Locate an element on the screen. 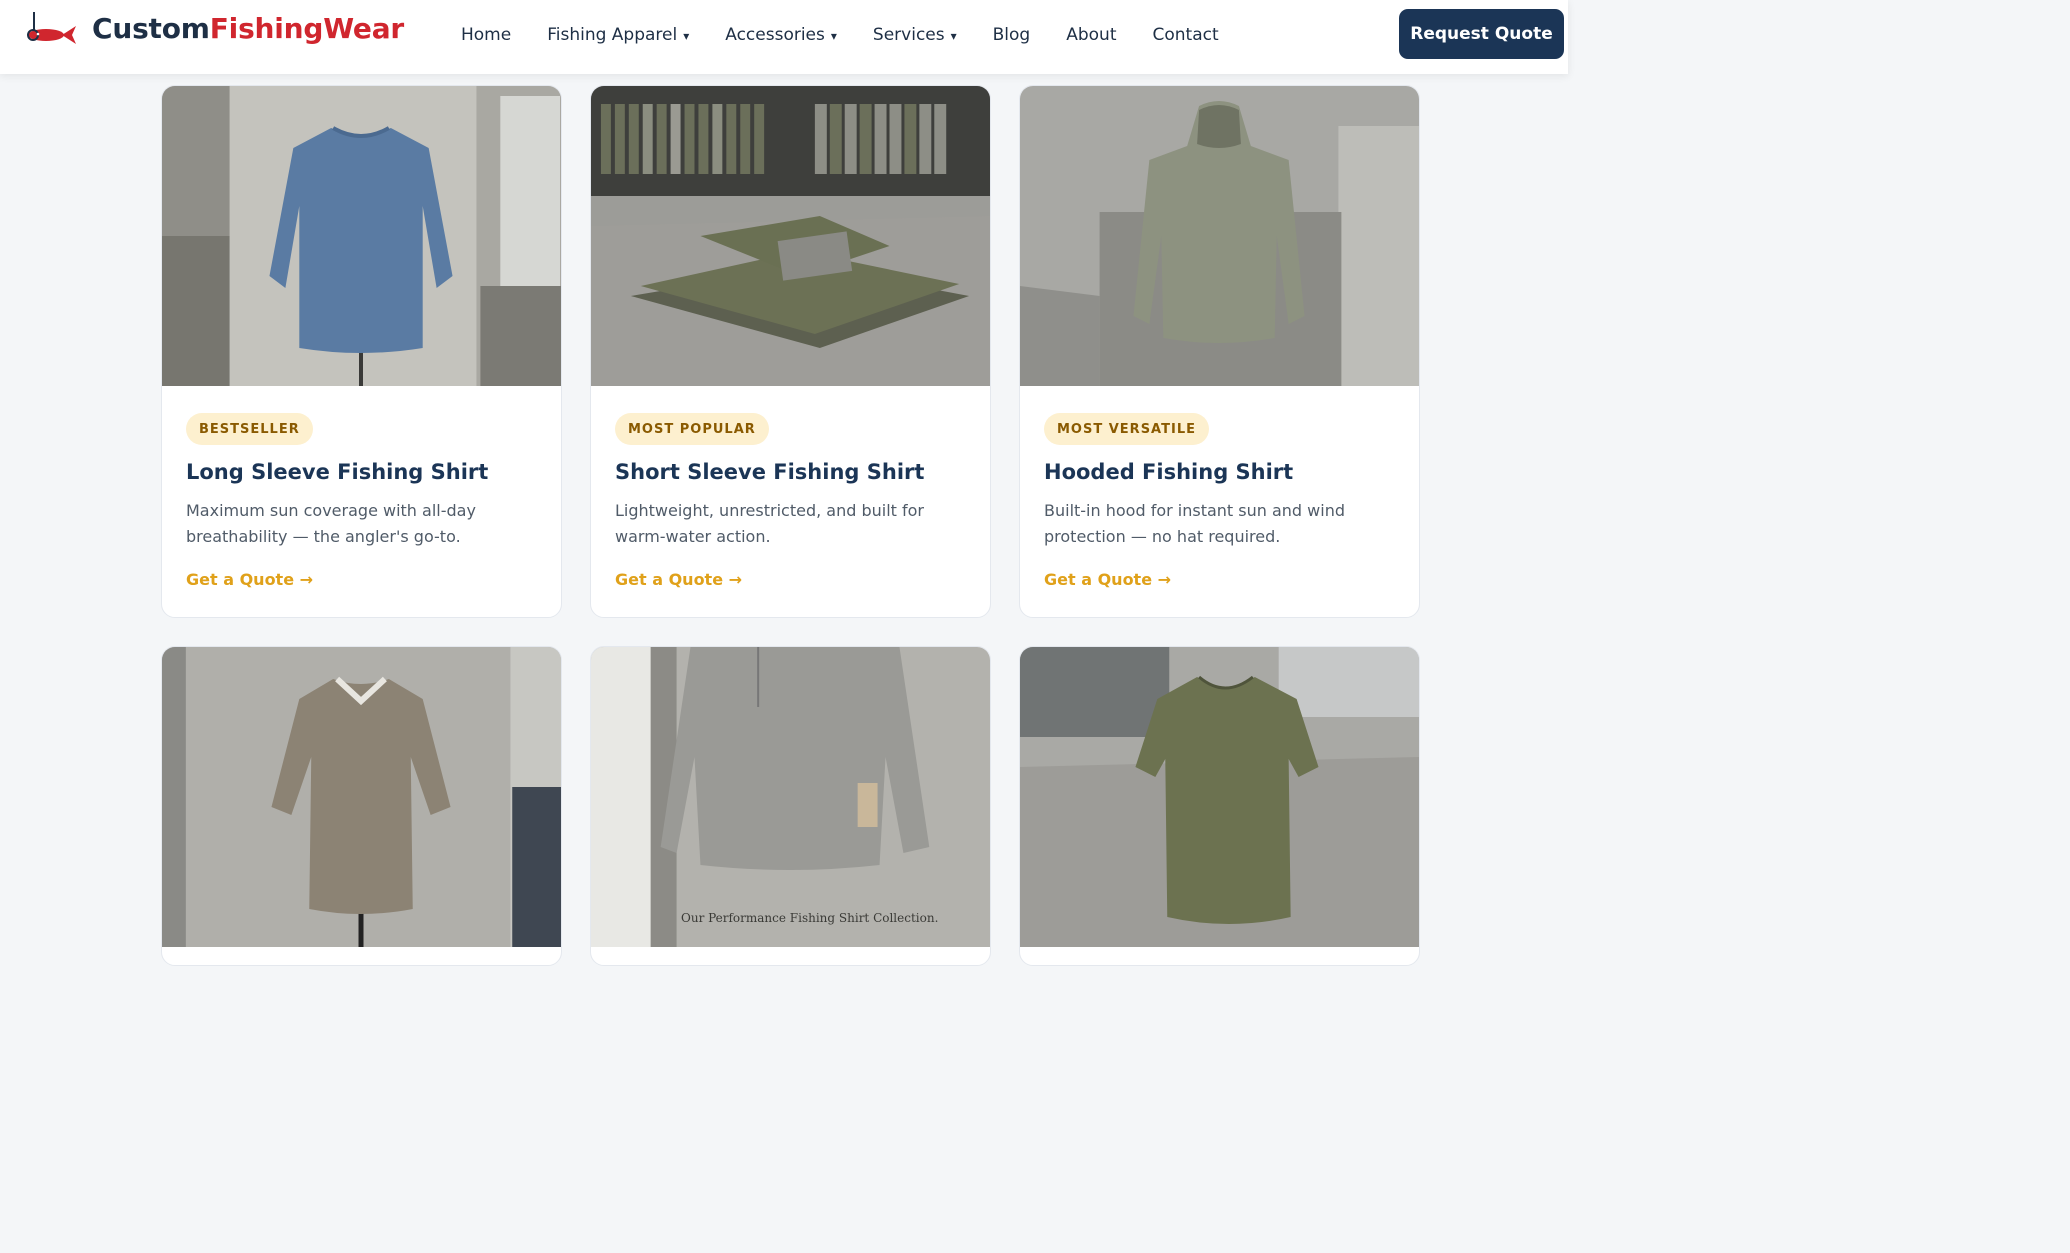 The image size is (2070, 1253). product-card-womens-tee is located at coordinates (1219, 806).